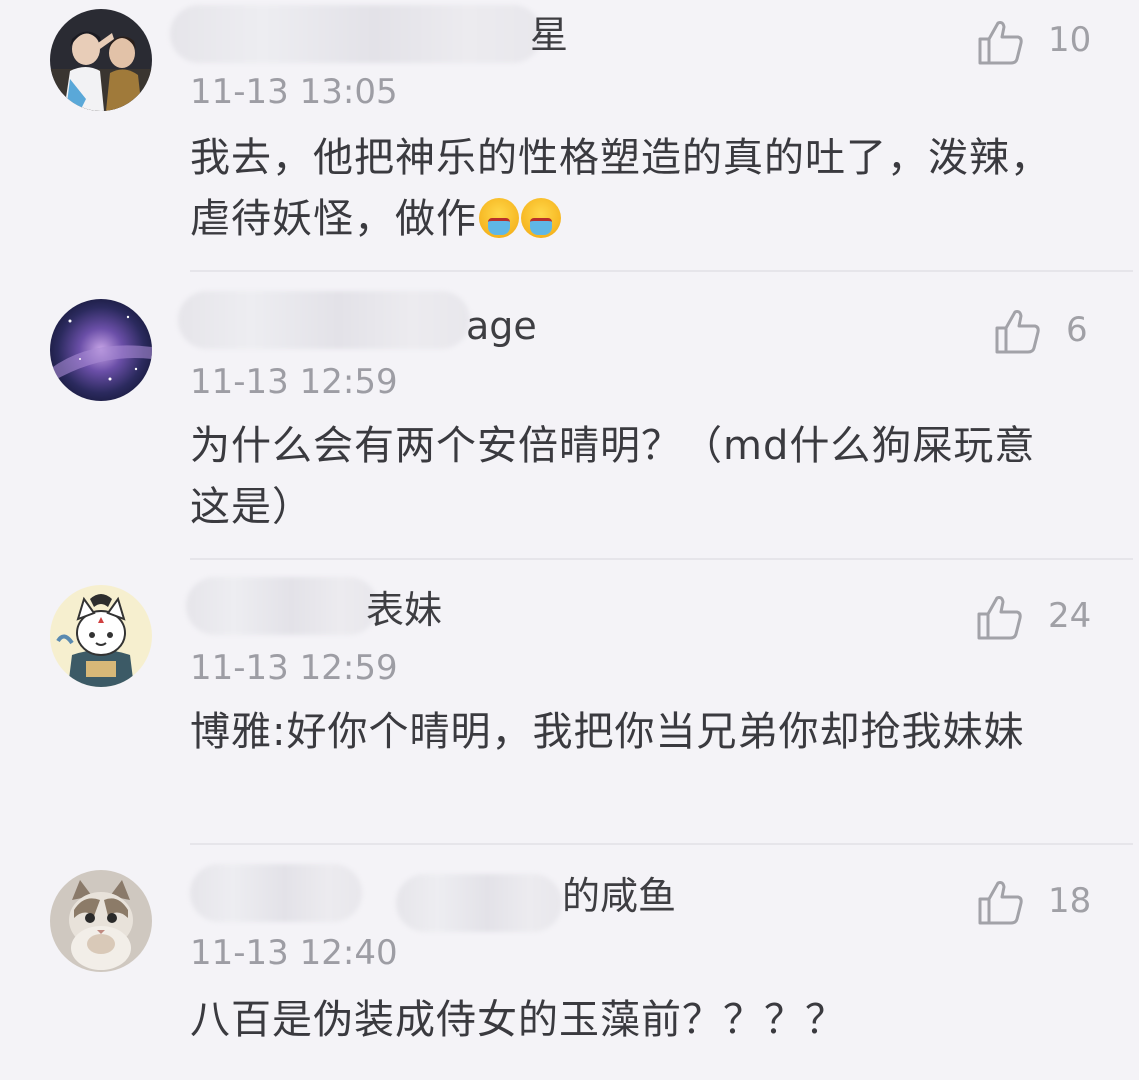  What do you see at coordinates (1070, 901) in the screenshot?
I see `like-count: 18` at bounding box center [1070, 901].